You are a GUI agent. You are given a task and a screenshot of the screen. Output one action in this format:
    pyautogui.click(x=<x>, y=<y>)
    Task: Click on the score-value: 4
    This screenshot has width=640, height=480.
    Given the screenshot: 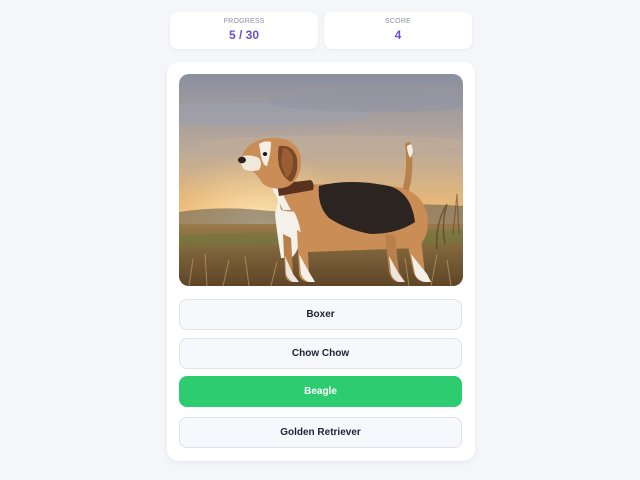 What is the action you would take?
    pyautogui.click(x=398, y=35)
    